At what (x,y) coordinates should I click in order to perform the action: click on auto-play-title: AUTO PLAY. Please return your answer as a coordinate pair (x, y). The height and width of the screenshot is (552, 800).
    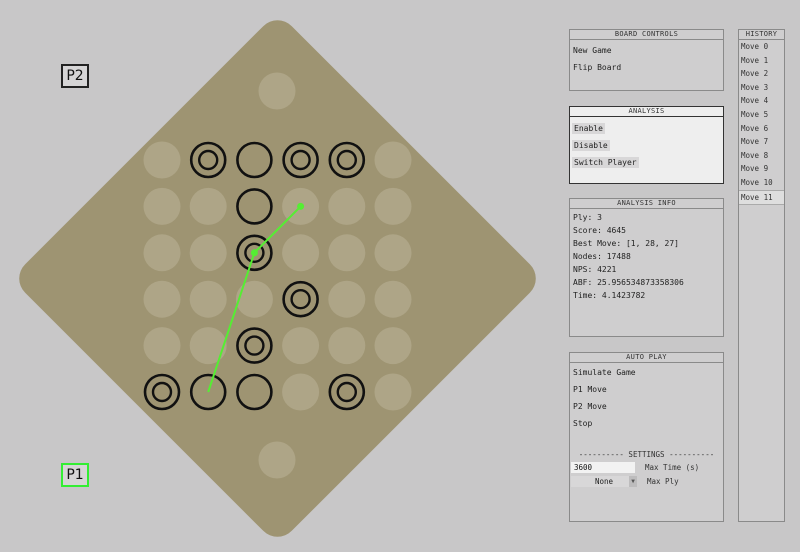
    Looking at the image, I should click on (646, 358).